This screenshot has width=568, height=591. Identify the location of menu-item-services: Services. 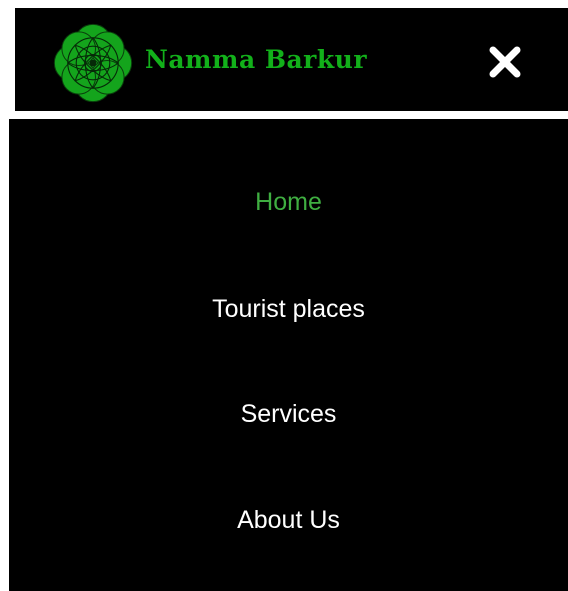
(288, 414).